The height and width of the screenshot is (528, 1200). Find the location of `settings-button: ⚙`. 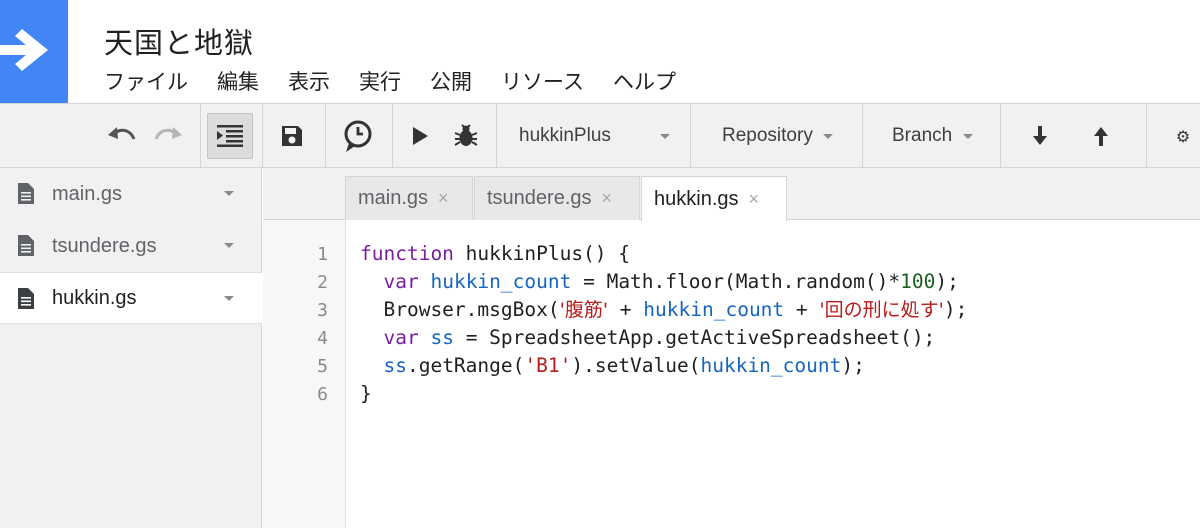

settings-button: ⚙ is located at coordinates (1183, 137).